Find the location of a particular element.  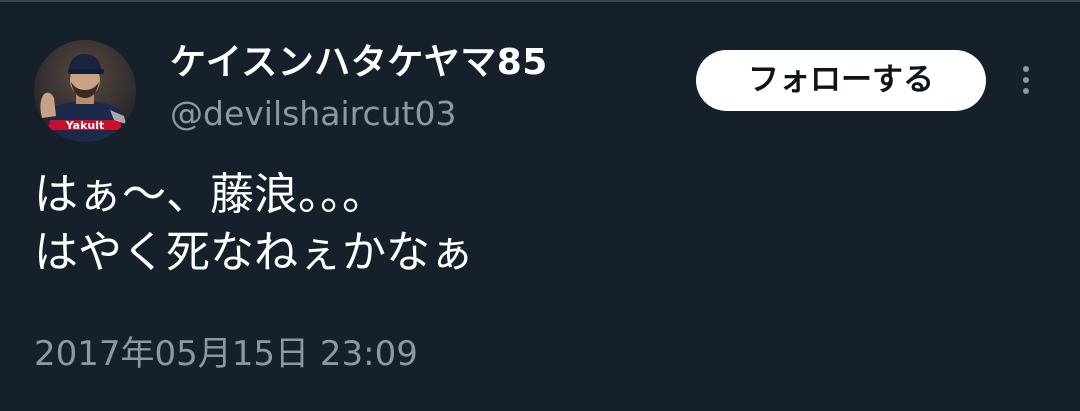

svg-text: Yakult is located at coordinates (85, 125).